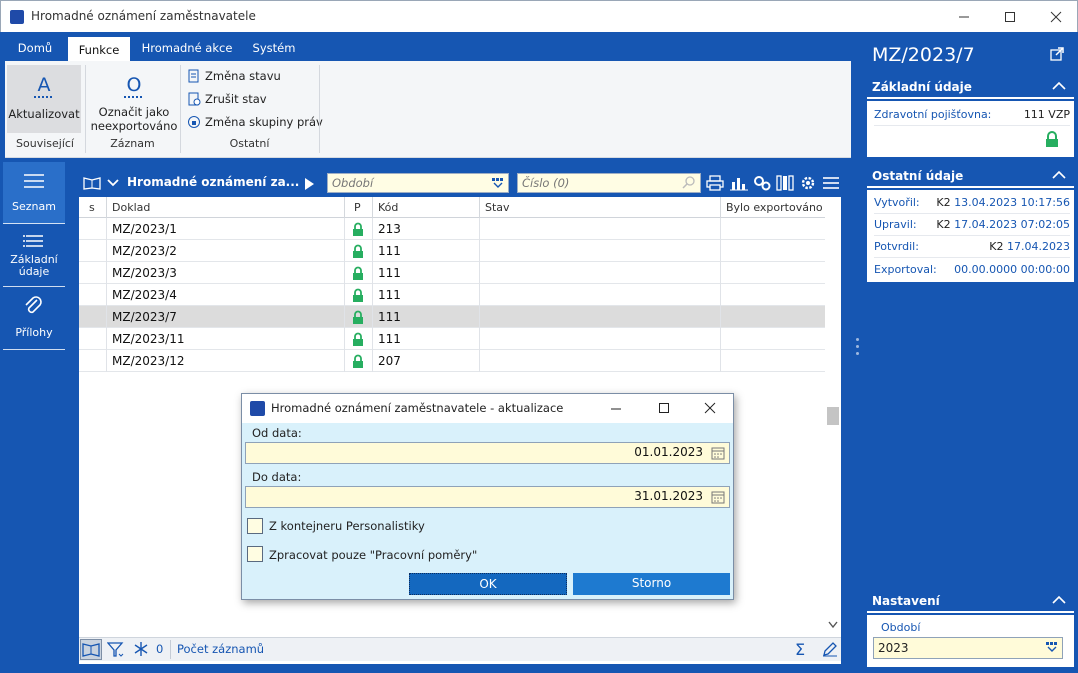 This screenshot has height=673, width=1078. Describe the element at coordinates (34, 332) in the screenshot. I see `nav-label-prilohy: Přílohy` at that location.